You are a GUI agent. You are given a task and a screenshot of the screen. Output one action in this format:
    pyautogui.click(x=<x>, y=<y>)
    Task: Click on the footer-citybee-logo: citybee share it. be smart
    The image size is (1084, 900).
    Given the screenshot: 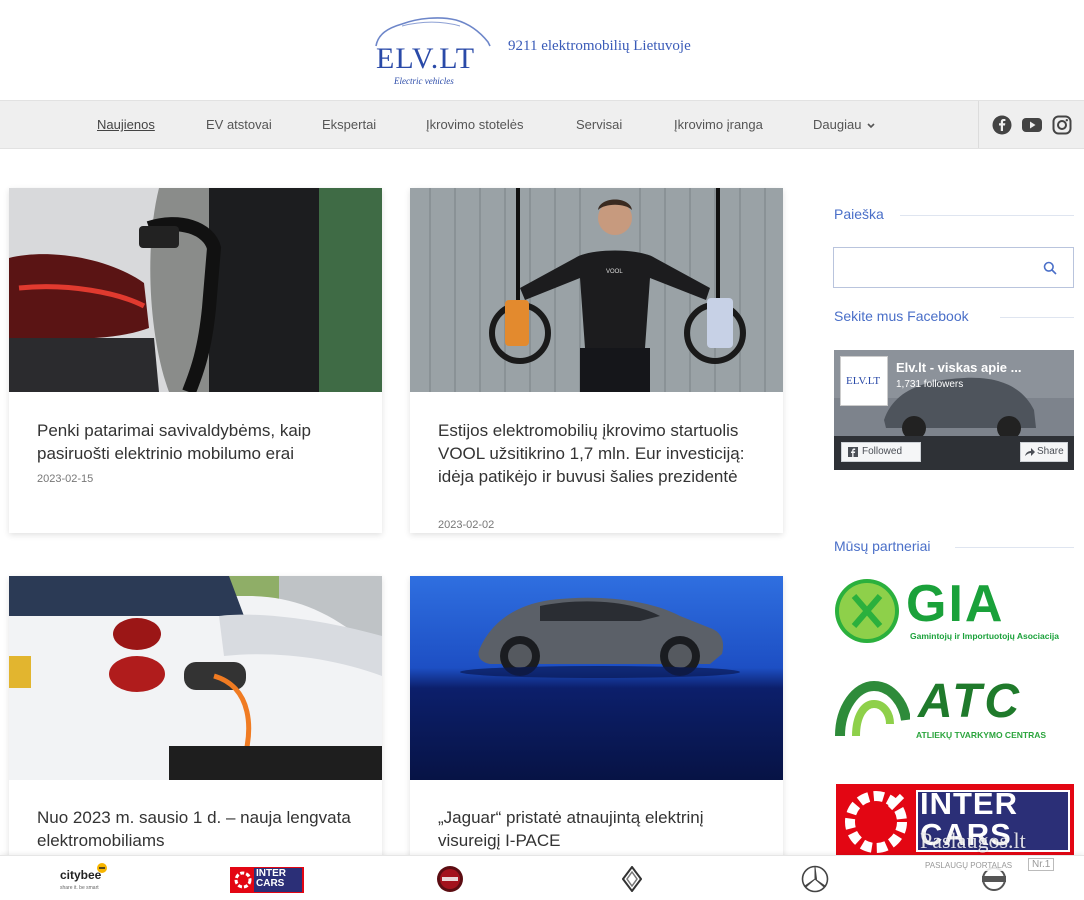 What is the action you would take?
    pyautogui.click(x=88, y=877)
    